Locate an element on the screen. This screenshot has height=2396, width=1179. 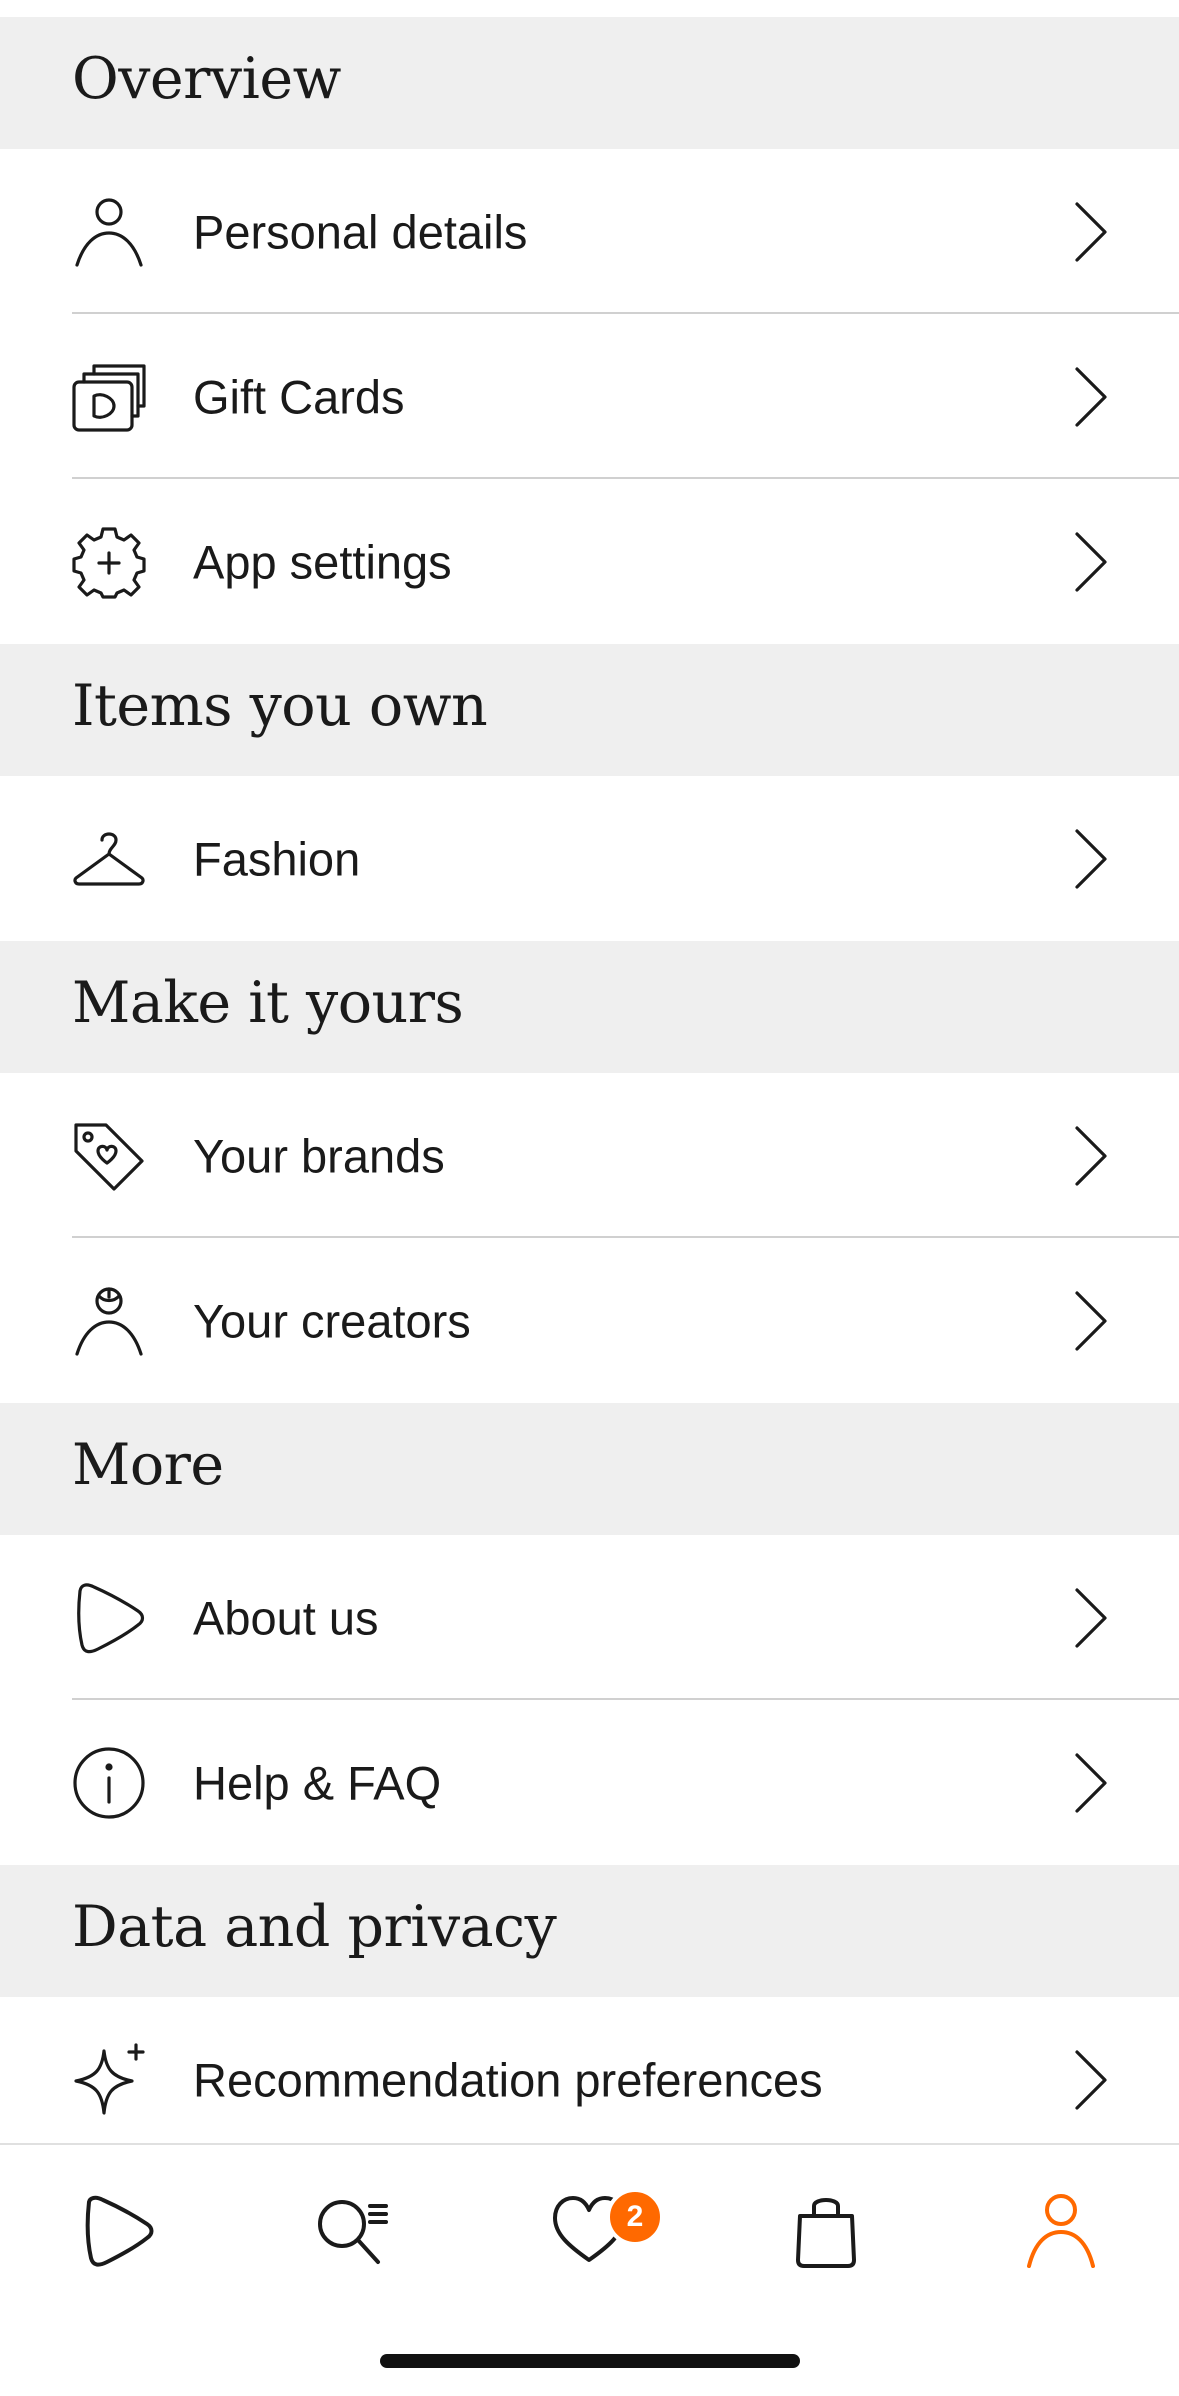
section-header-items-you-own: Items you own is located at coordinates (589, 710).